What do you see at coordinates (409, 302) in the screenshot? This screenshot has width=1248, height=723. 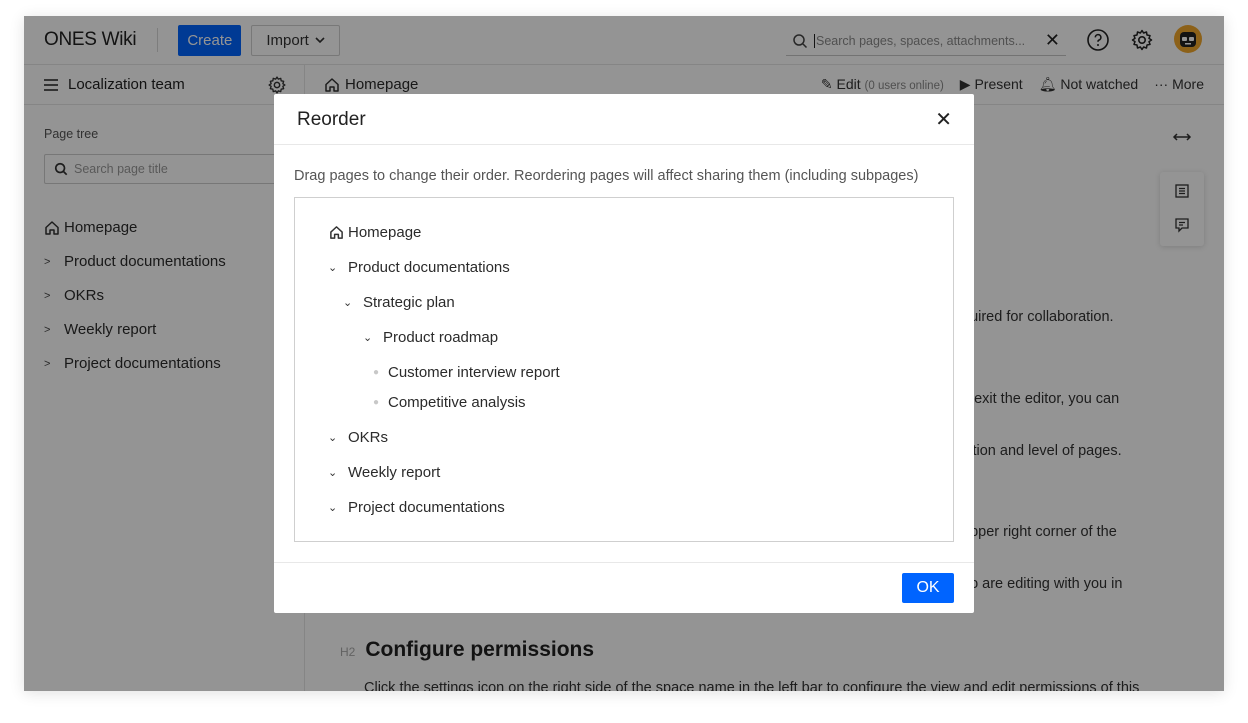 I see `reorder-item-label: Strategic plan` at bounding box center [409, 302].